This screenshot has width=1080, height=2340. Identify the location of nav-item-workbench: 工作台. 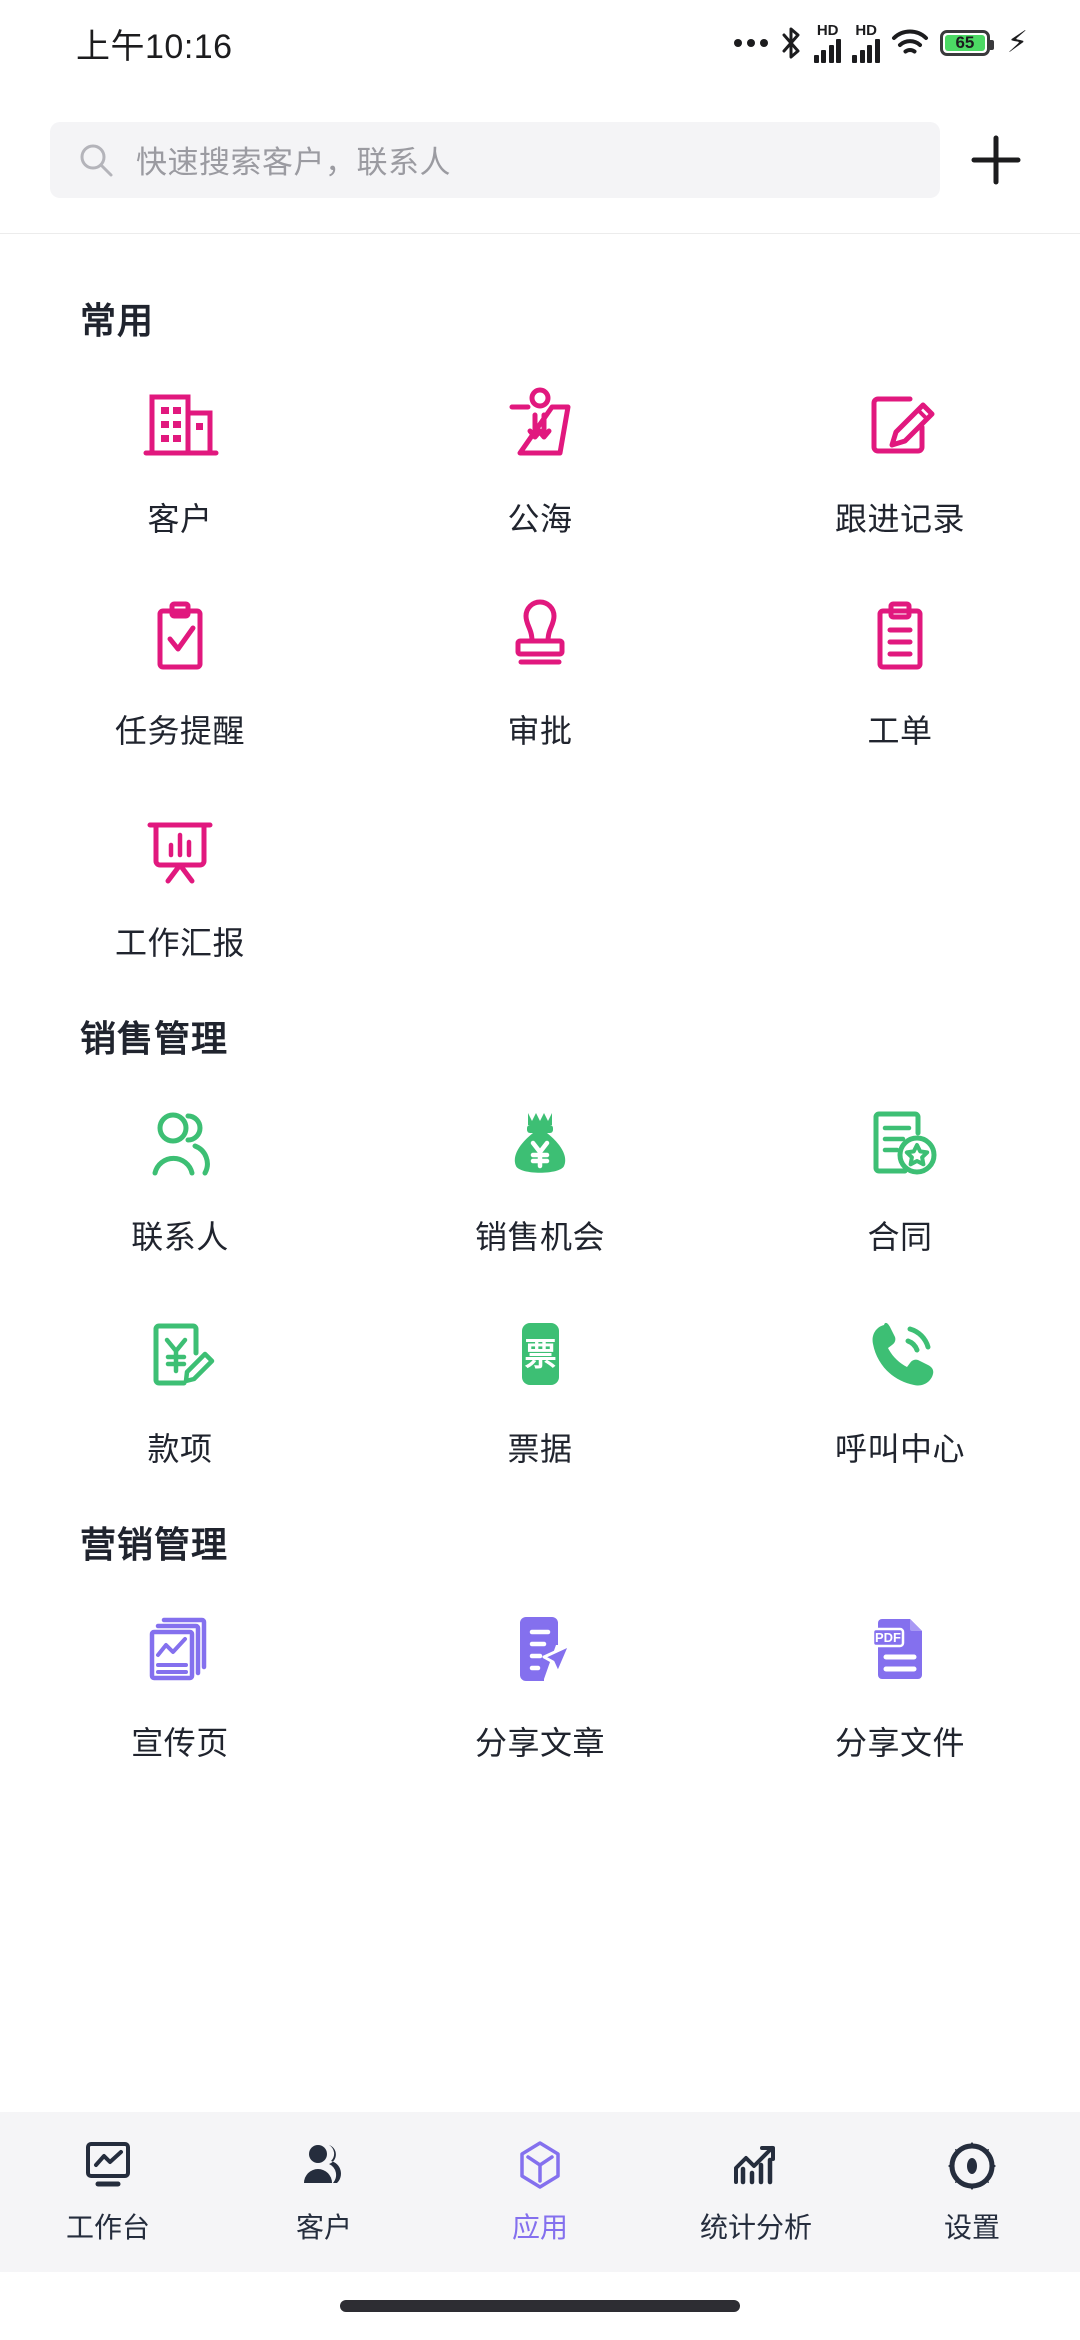
(108, 2192).